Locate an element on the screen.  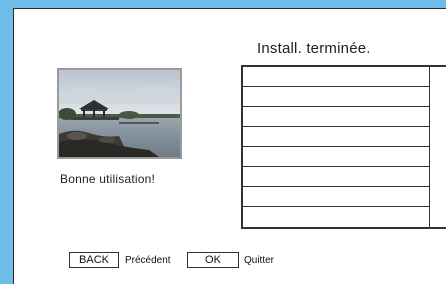
back-button: BACK is located at coordinates (94, 260).